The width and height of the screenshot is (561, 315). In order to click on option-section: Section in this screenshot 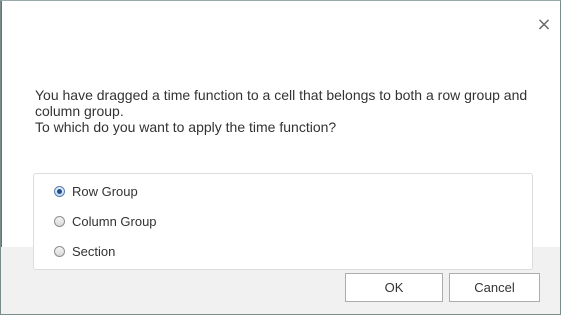, I will do `click(84, 251)`.